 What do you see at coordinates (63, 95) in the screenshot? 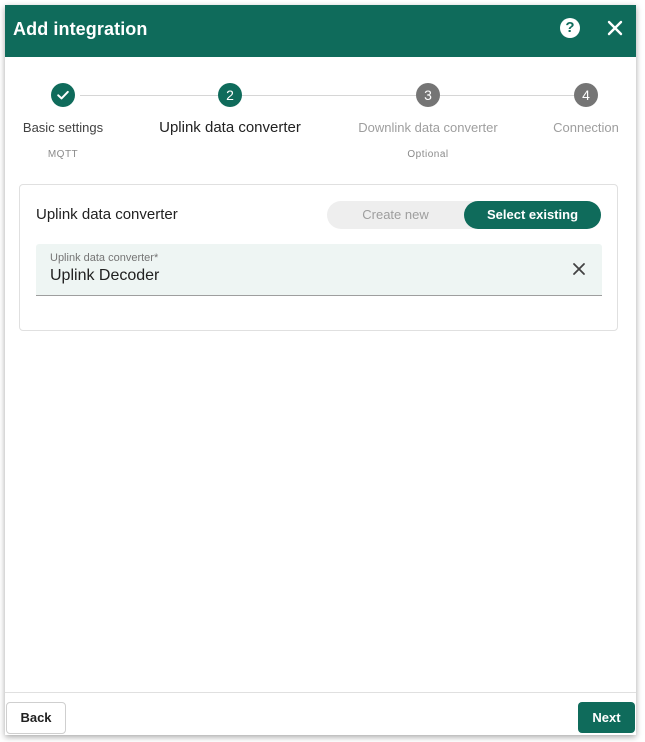
I see `step-1-check-icon` at bounding box center [63, 95].